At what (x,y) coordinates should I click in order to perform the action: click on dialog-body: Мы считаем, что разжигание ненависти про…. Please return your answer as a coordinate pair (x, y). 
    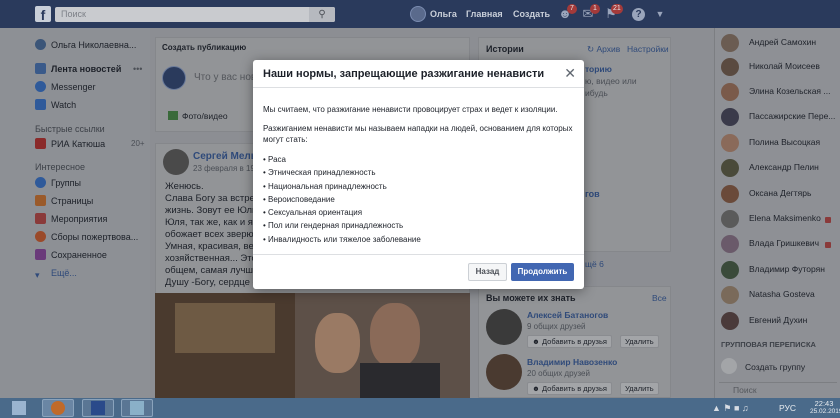
    Looking at the image, I should click on (419, 175).